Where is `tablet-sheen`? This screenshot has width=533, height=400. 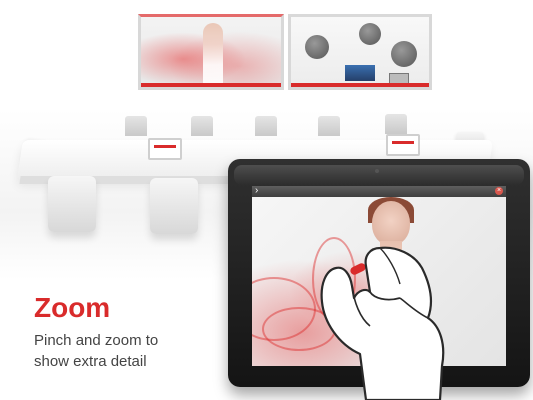
tablet-sheen is located at coordinates (379, 175).